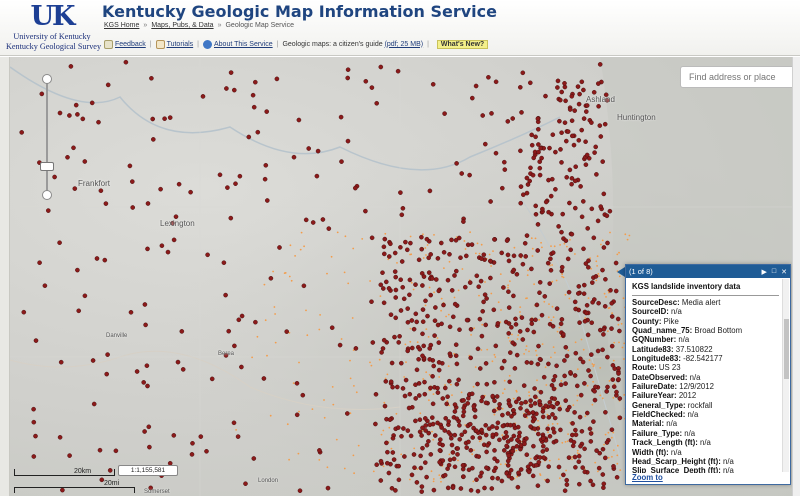 This screenshot has height=496, width=800. I want to click on zoom-handle, so click(47, 166).